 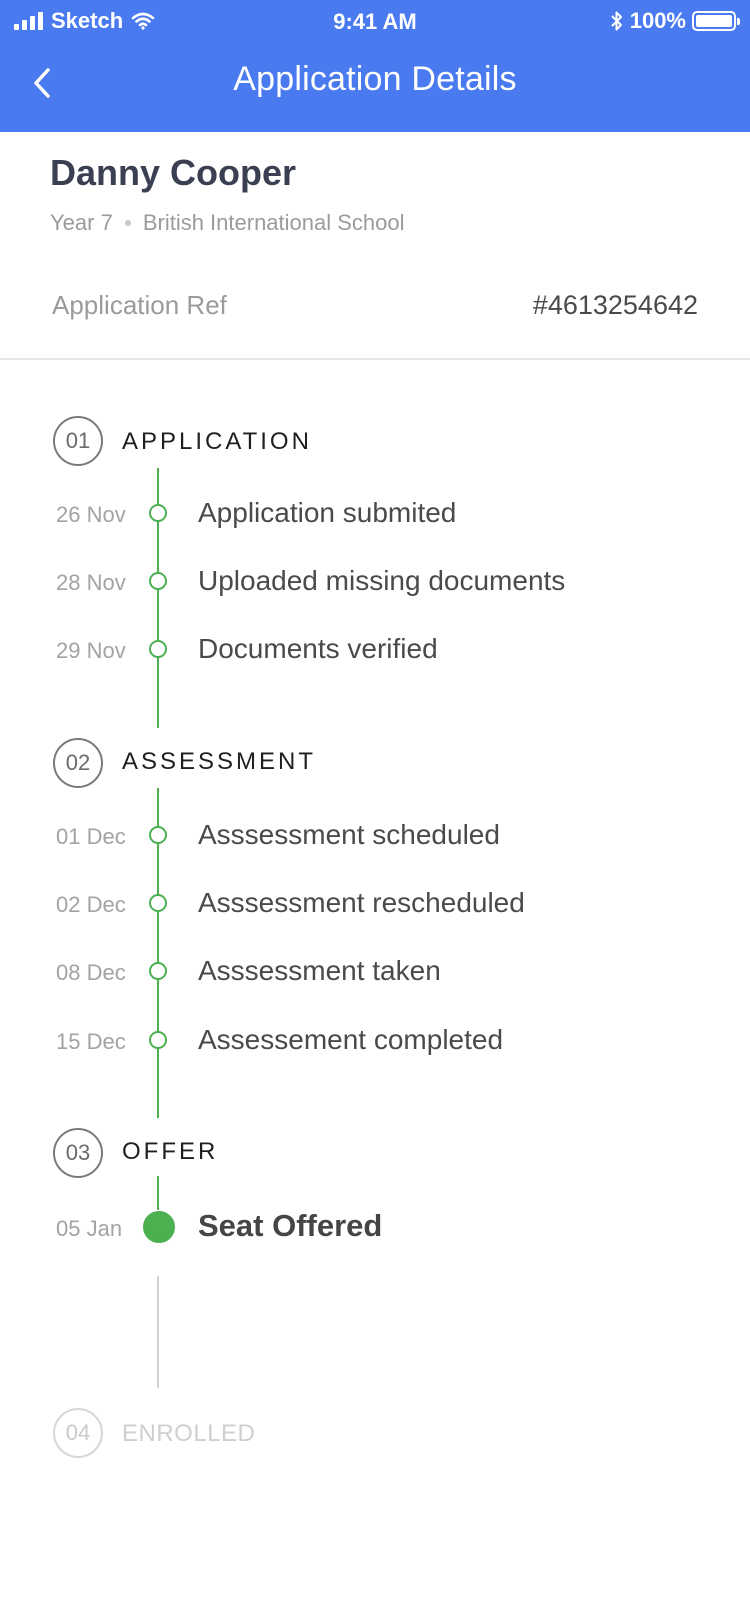 I want to click on event-label: Uploaded missing documents, so click(x=382, y=580).